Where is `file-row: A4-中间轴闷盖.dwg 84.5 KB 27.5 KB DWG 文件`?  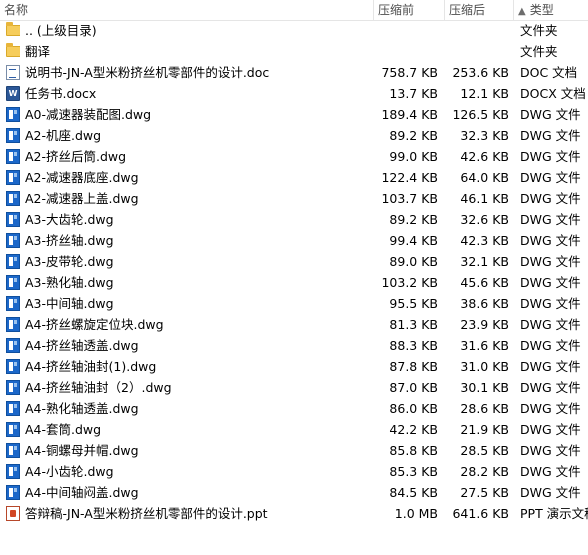
file-row: A4-中间轴闷盖.dwg 84.5 KB 27.5 KB DWG 文件 is located at coordinates (294, 492).